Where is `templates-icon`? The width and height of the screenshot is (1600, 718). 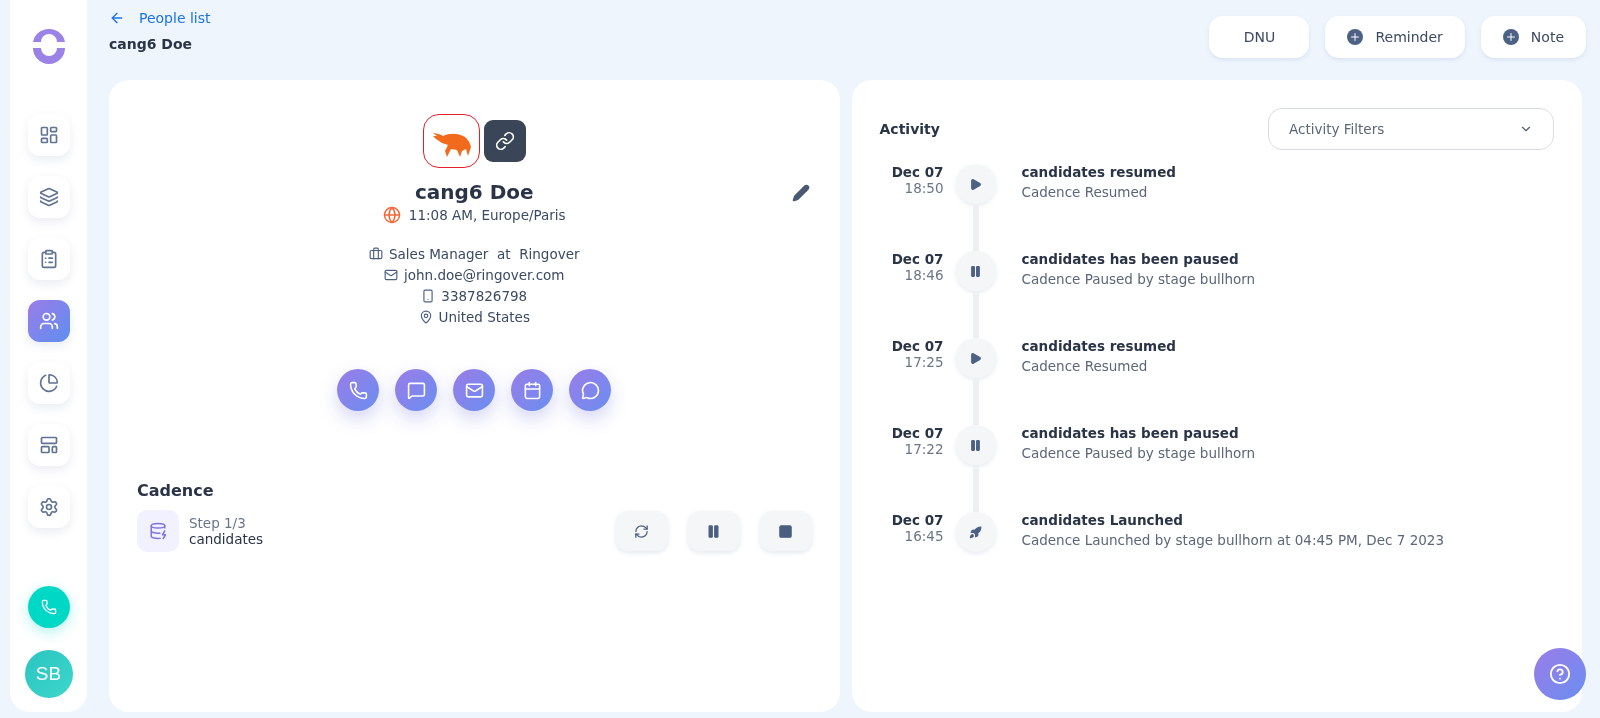
templates-icon is located at coordinates (48, 445).